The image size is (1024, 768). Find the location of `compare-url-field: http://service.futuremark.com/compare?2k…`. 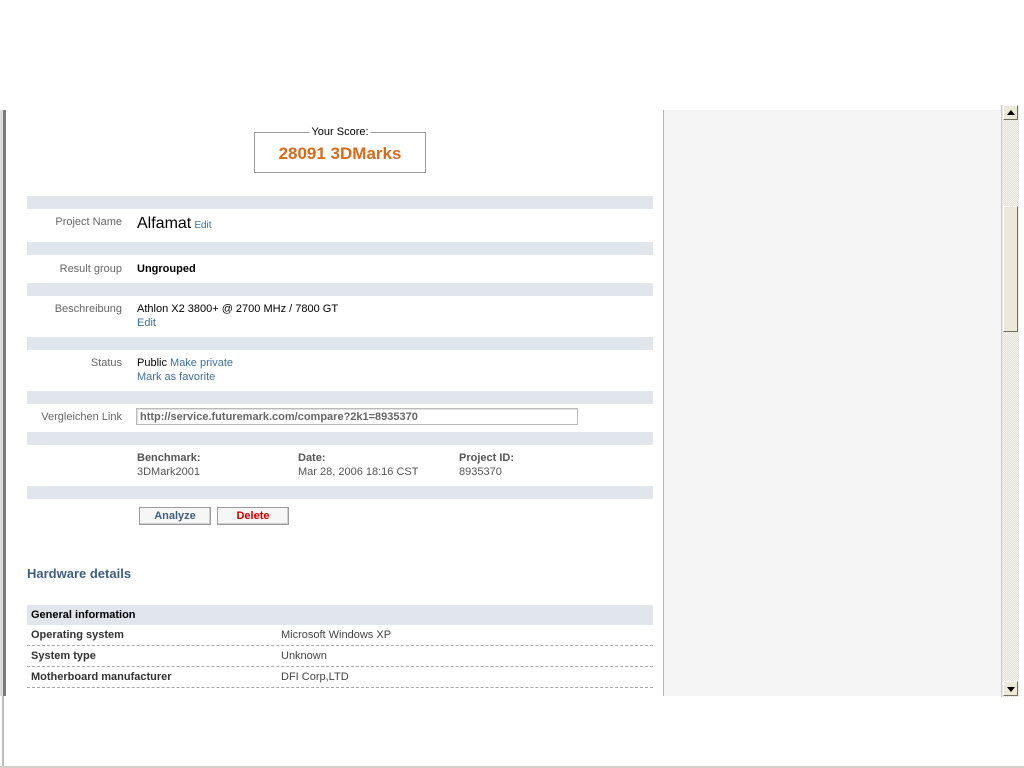

compare-url-field: http://service.futuremark.com/compare?2k… is located at coordinates (357, 416).